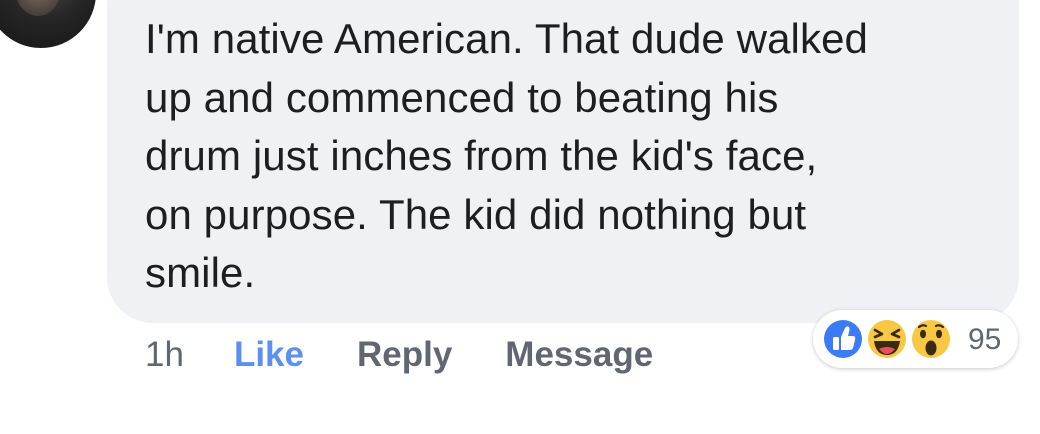  I want to click on message-button: Message, so click(579, 355).